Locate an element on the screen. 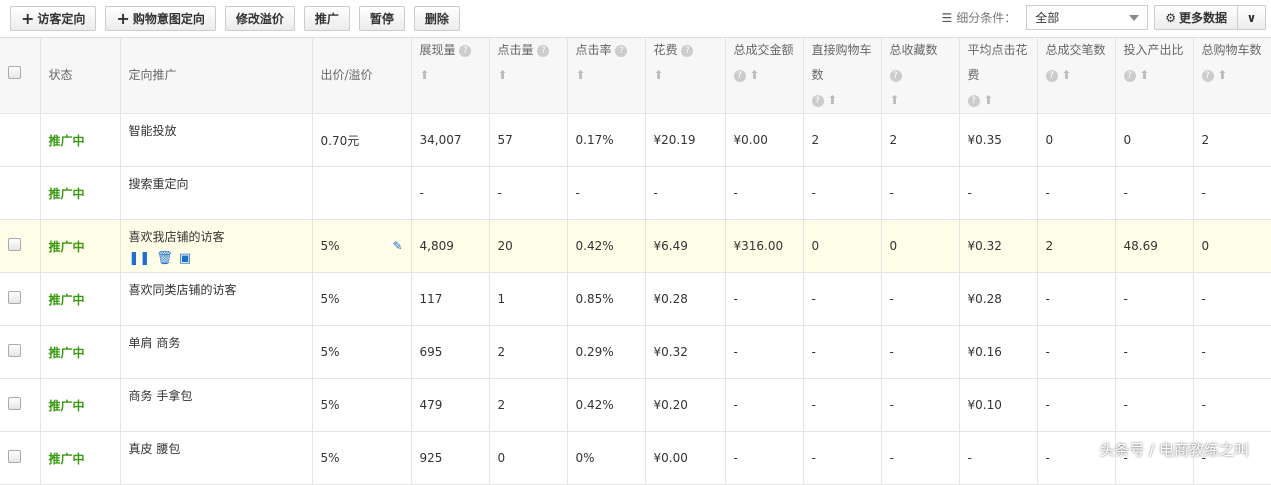 This screenshot has height=485, width=1271. report-icon: ▣ is located at coordinates (185, 258).